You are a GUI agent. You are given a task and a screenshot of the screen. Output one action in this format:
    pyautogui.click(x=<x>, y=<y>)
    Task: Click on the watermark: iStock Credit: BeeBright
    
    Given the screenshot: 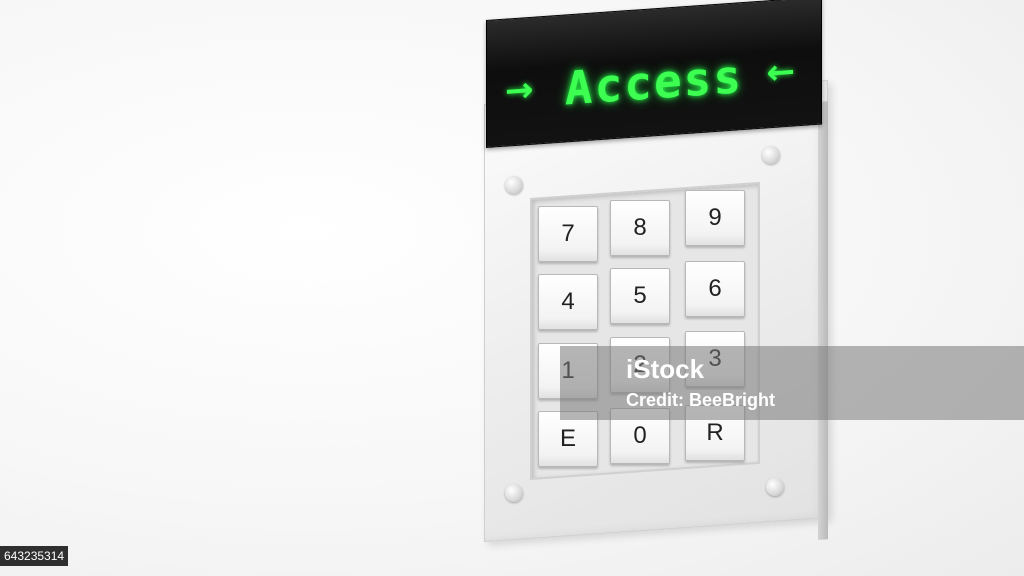 What is the action you would take?
    pyautogui.click(x=792, y=383)
    